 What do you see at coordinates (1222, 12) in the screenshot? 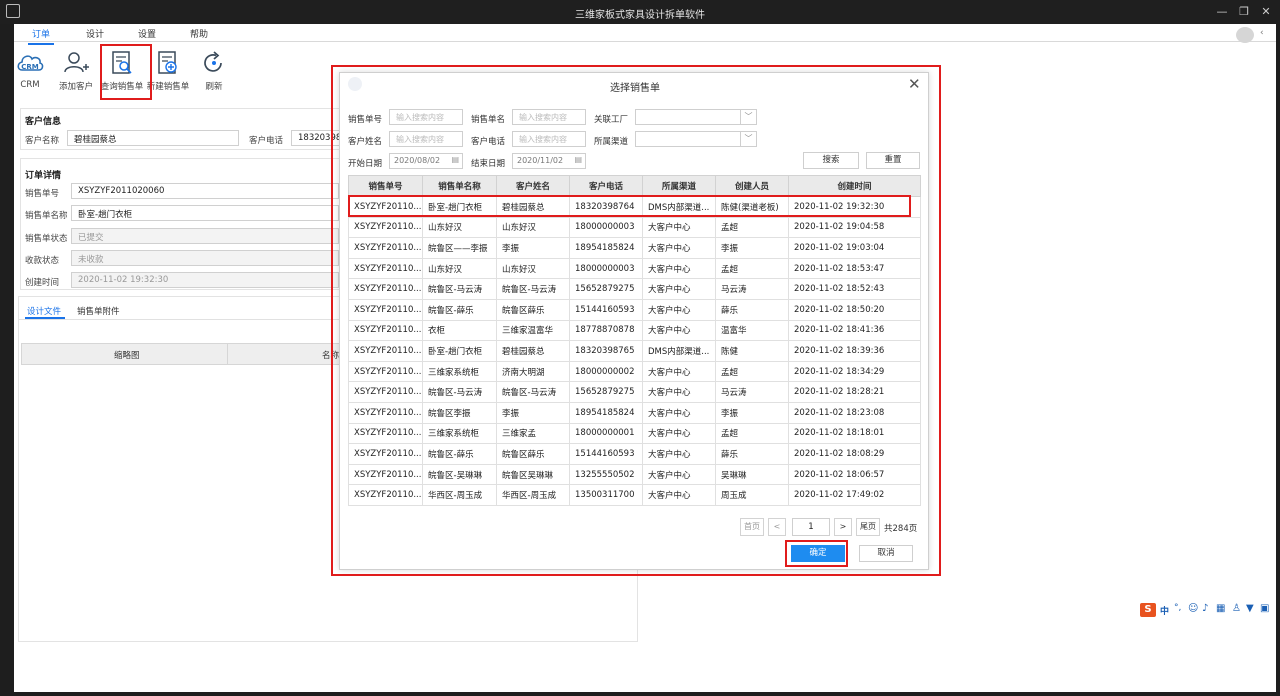
I see `minimize-icon: —` at bounding box center [1222, 12].